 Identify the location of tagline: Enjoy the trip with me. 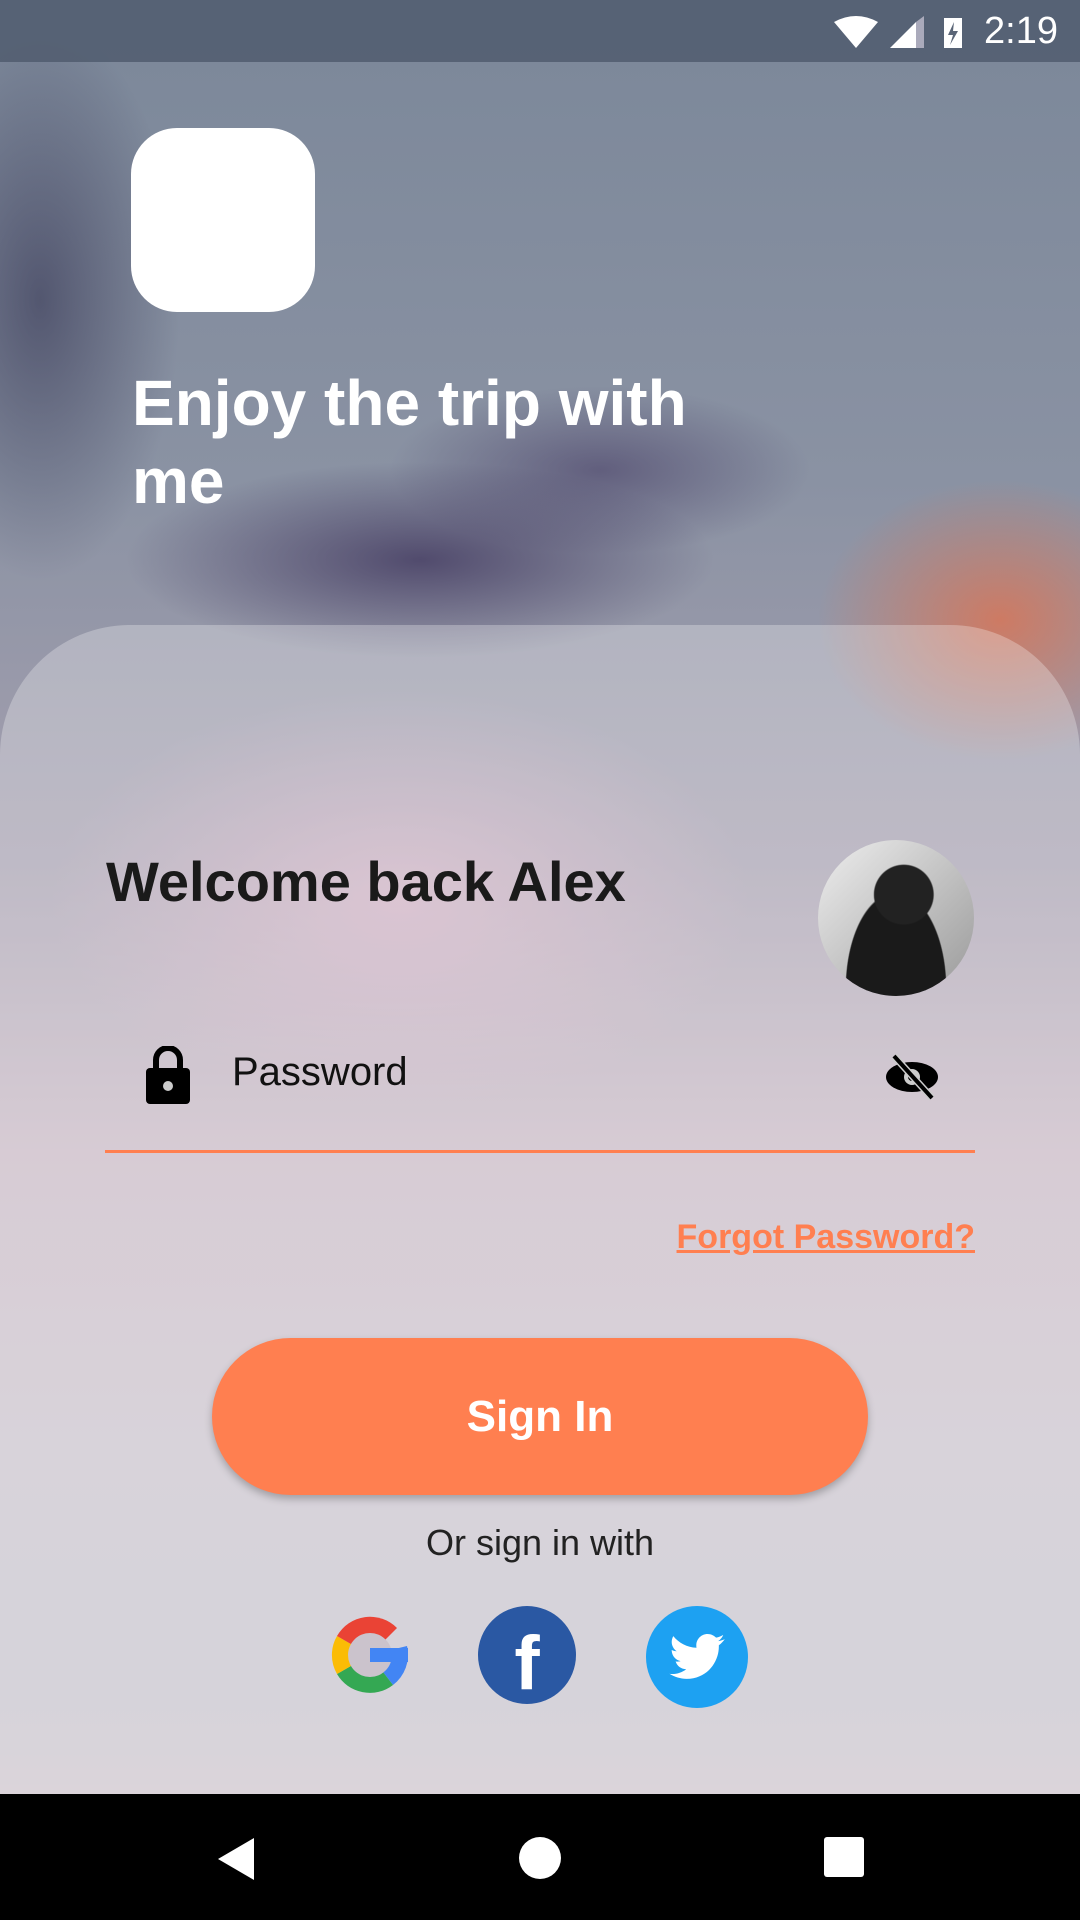
(409, 442).